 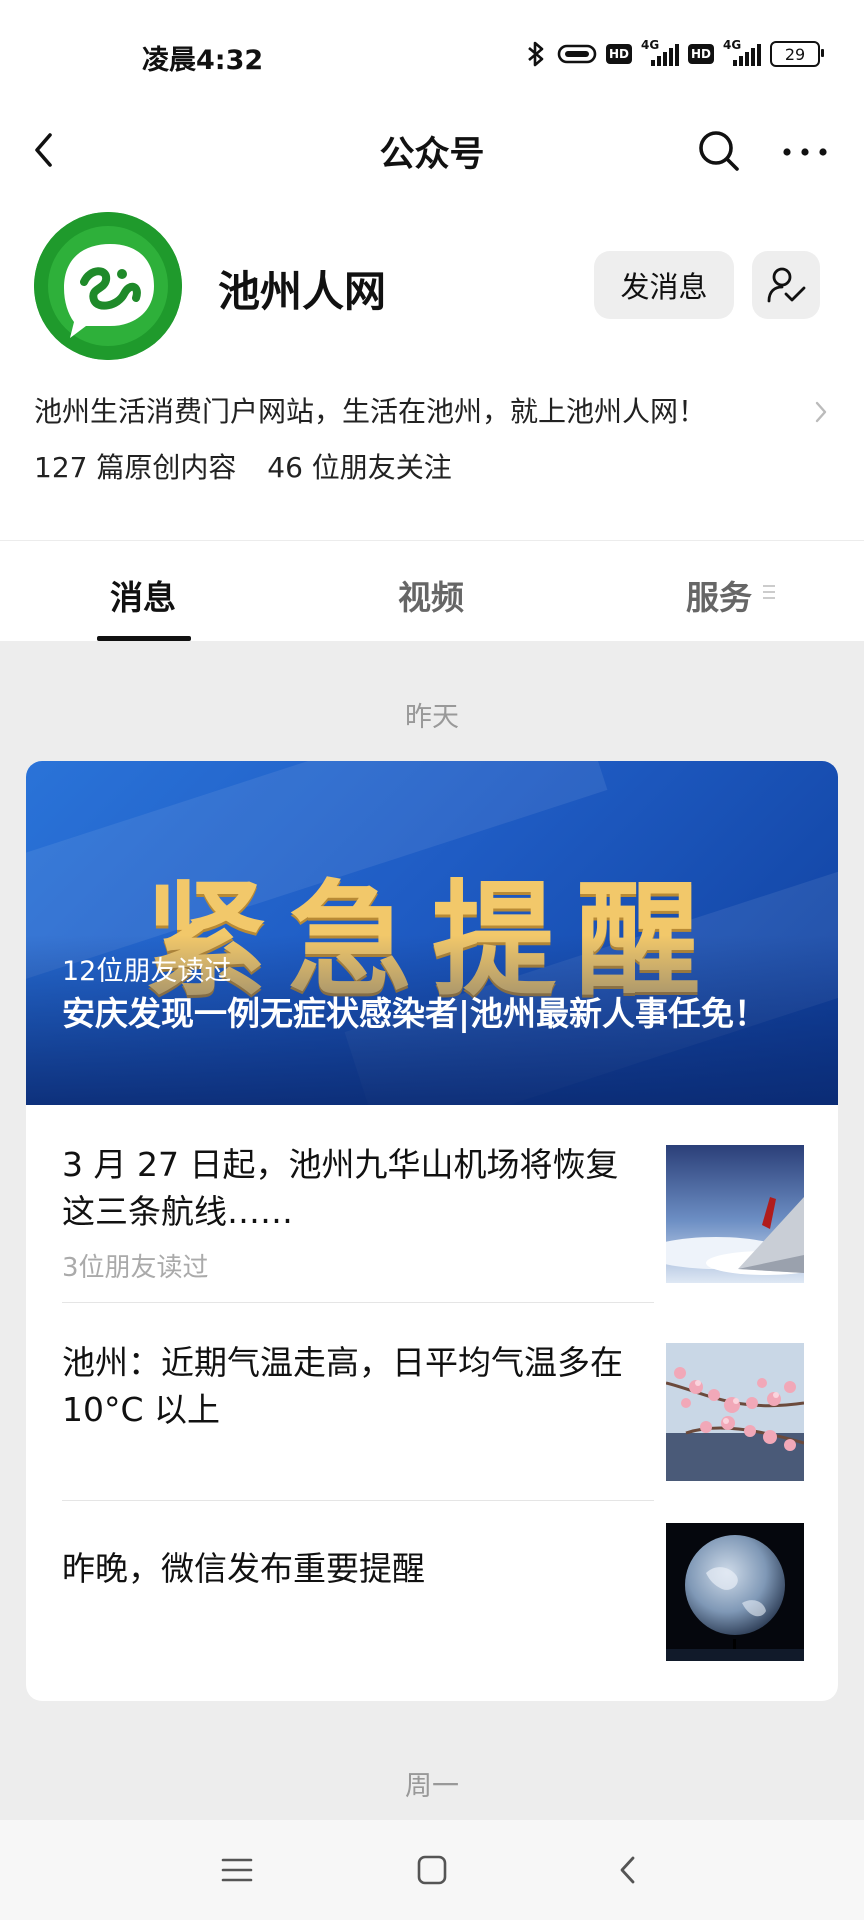 I want to click on system-back-button, so click(x=628, y=1870).